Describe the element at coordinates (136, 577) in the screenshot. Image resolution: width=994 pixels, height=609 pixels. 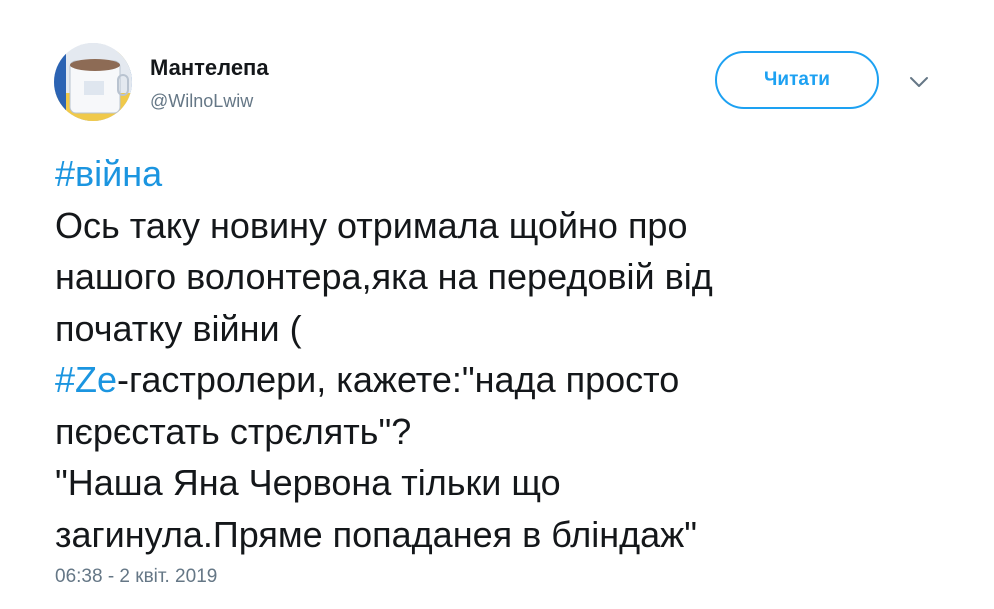
I see `tweet-timestamp: 06:38 - 2 квіт. 2019` at that location.